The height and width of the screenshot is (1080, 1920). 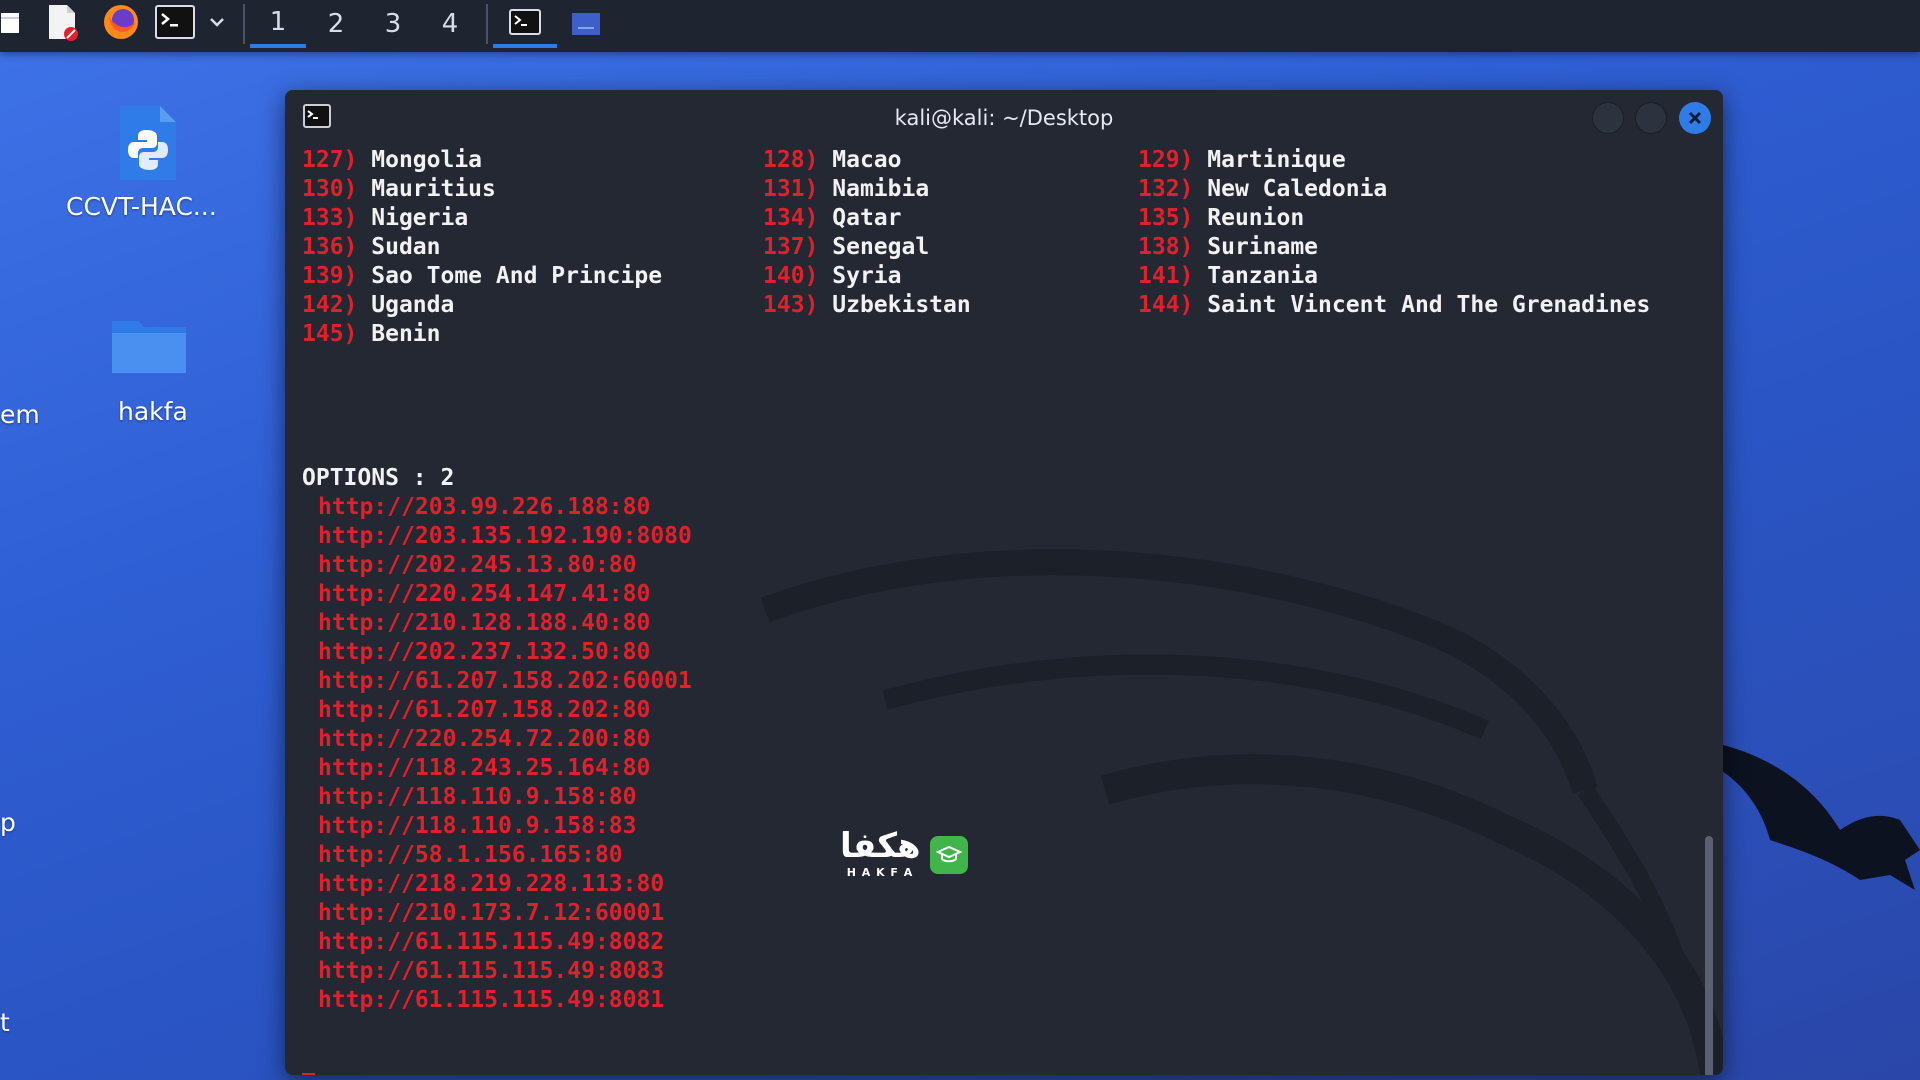 What do you see at coordinates (378, 478) in the screenshot?
I see `options-prompt: OPTIONS : 2` at bounding box center [378, 478].